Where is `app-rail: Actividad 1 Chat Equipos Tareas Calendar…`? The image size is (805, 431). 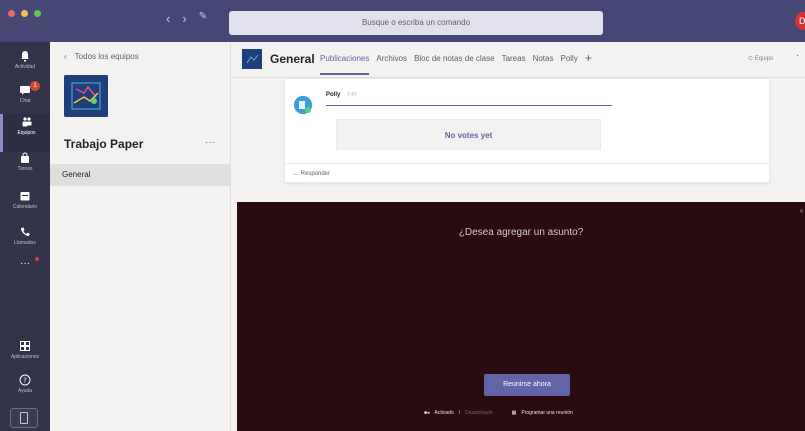
app-rail: Actividad 1 Chat Equipos Tareas Calendar… is located at coordinates (25, 236).